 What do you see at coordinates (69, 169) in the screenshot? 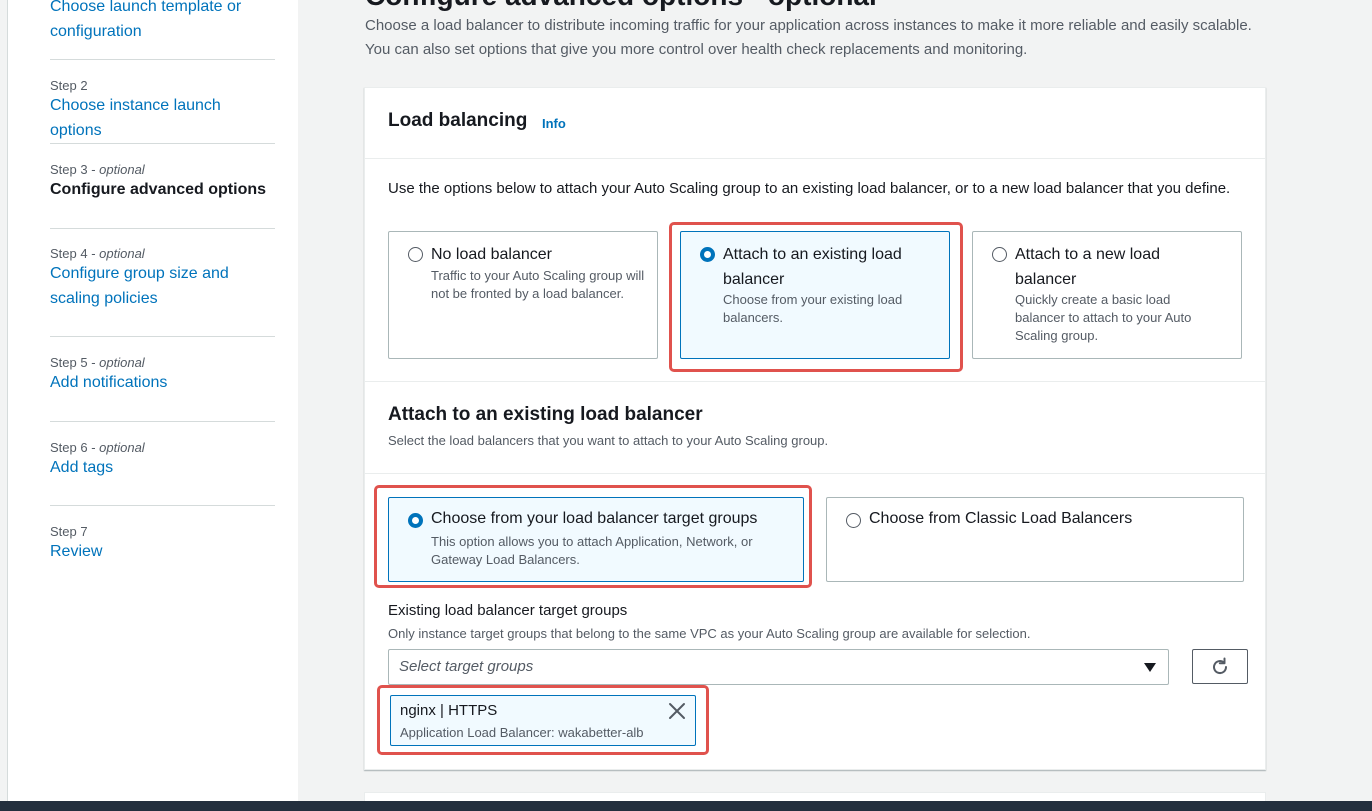
I see `step-number-text: Step 3` at bounding box center [69, 169].